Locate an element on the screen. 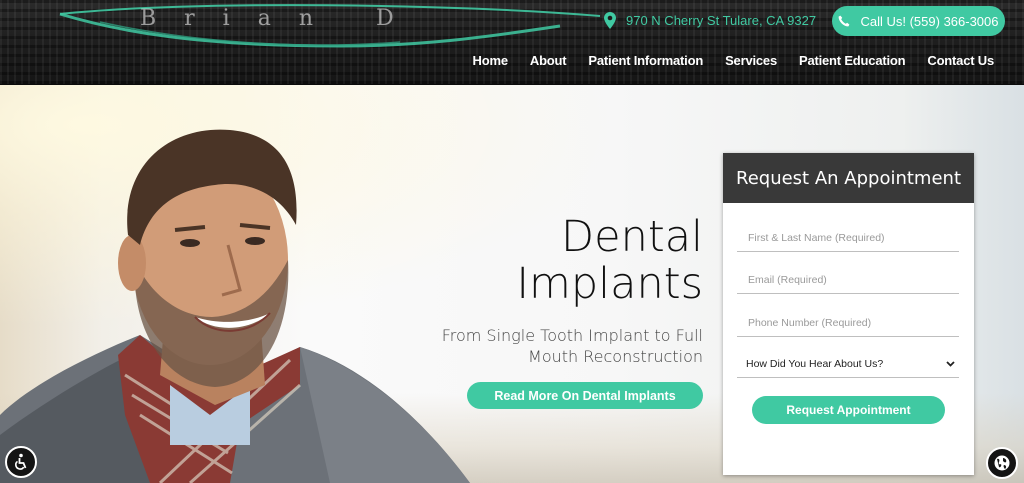 This screenshot has height=483, width=1024. nav-contact-us: Contact Us is located at coordinates (960, 60).